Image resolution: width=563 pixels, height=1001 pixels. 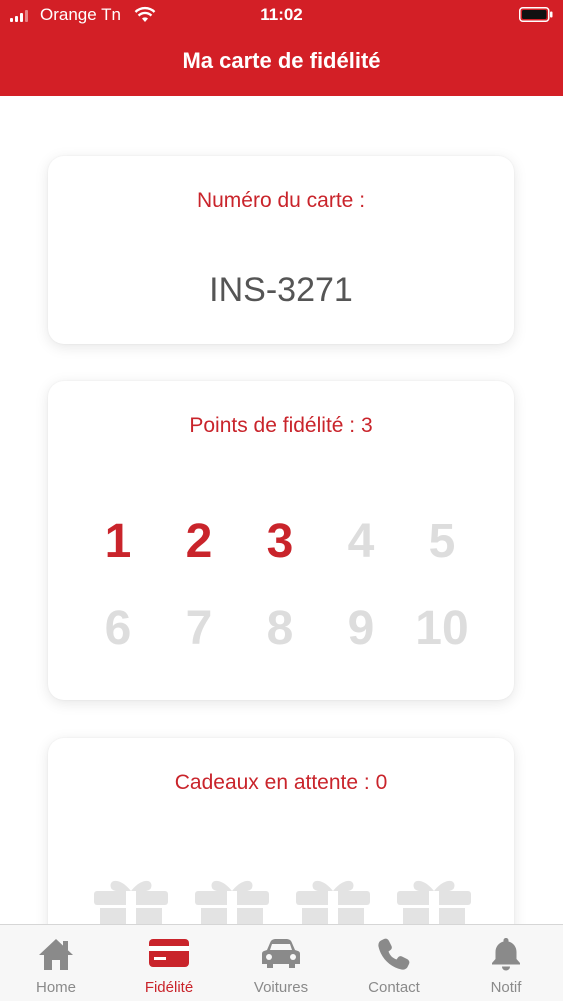 I want to click on loyalty-point: 7, so click(x=199, y=628).